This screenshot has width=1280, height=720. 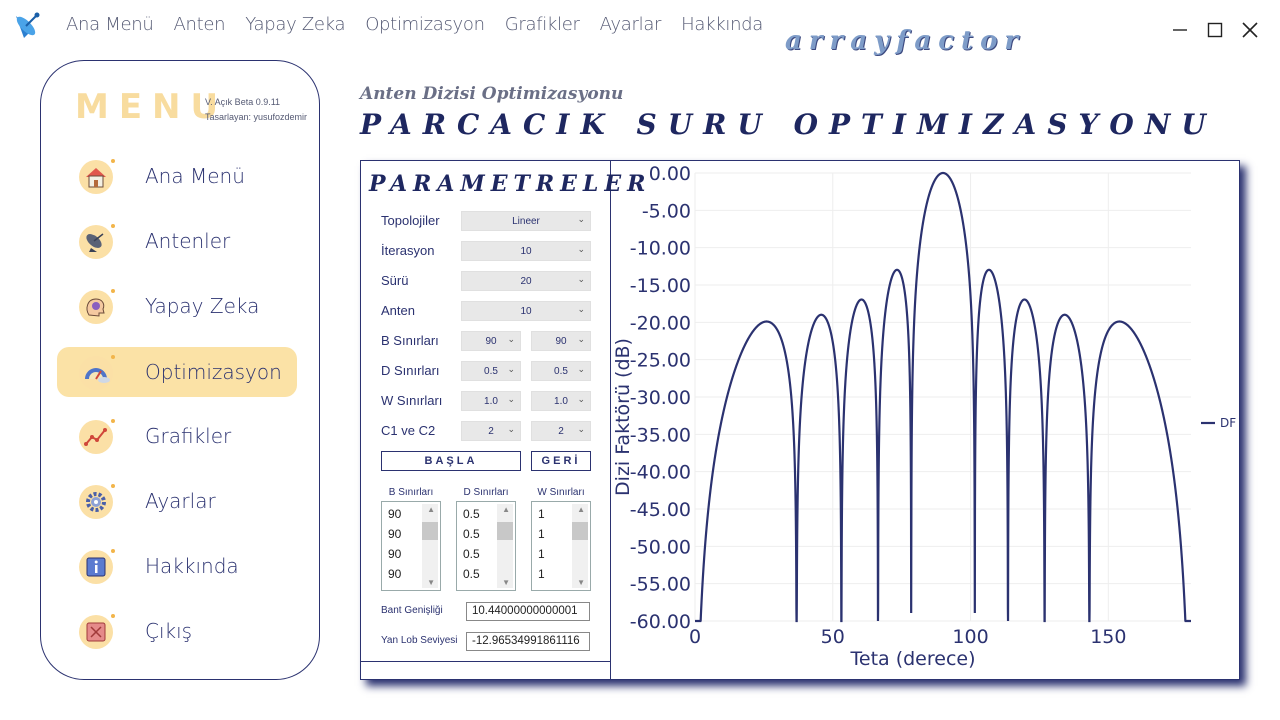 I want to click on y-tick-label: 0.00, so click(x=670, y=174).